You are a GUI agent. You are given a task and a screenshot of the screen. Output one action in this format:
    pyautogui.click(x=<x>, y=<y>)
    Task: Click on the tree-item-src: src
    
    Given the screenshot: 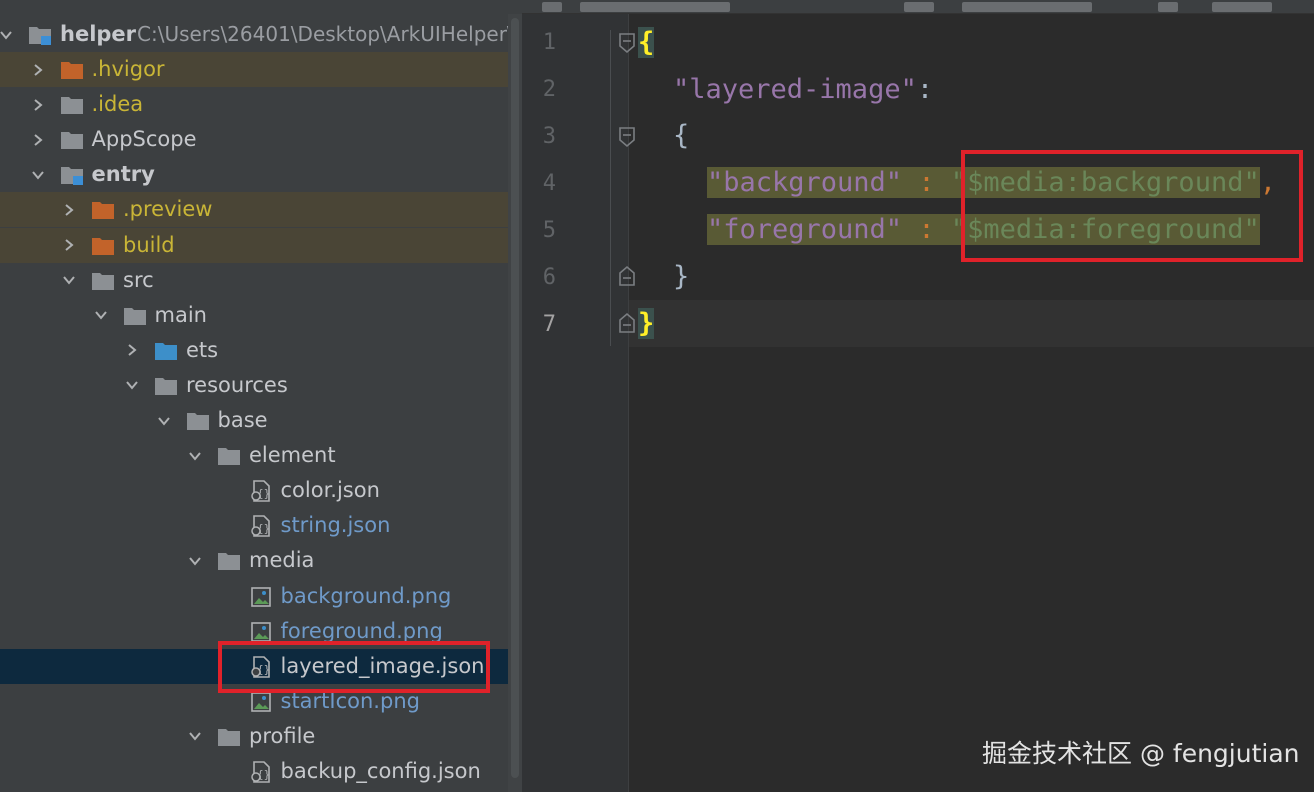 What is the action you would take?
    pyautogui.click(x=261, y=280)
    